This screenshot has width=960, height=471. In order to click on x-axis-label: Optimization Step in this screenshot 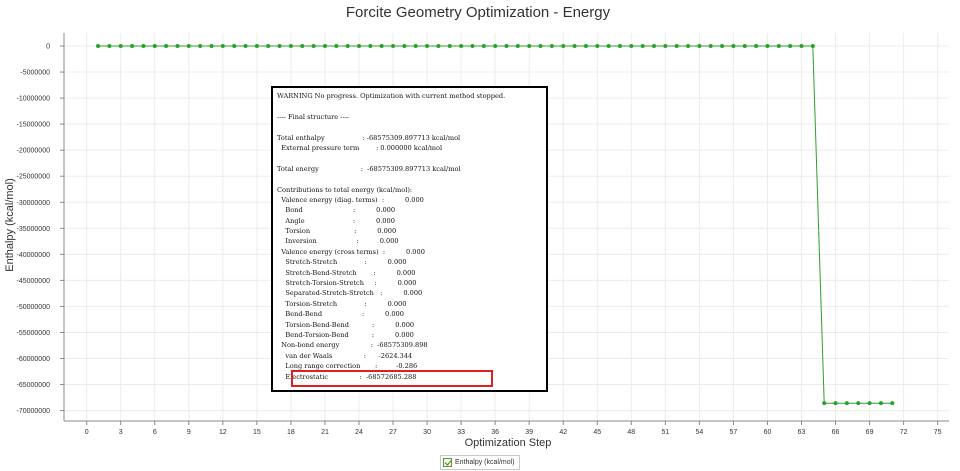, I will do `click(508, 443)`.